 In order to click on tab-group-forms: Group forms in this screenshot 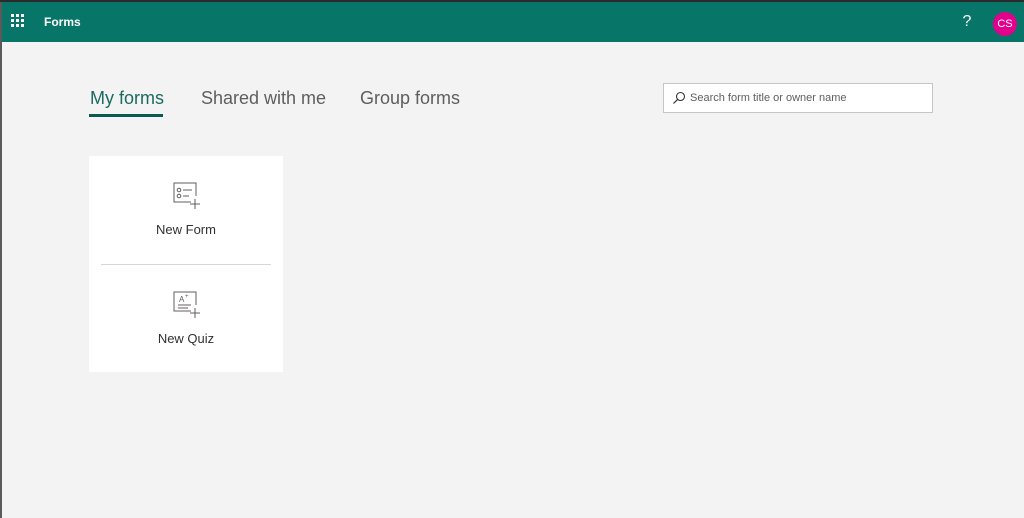, I will do `click(410, 98)`.